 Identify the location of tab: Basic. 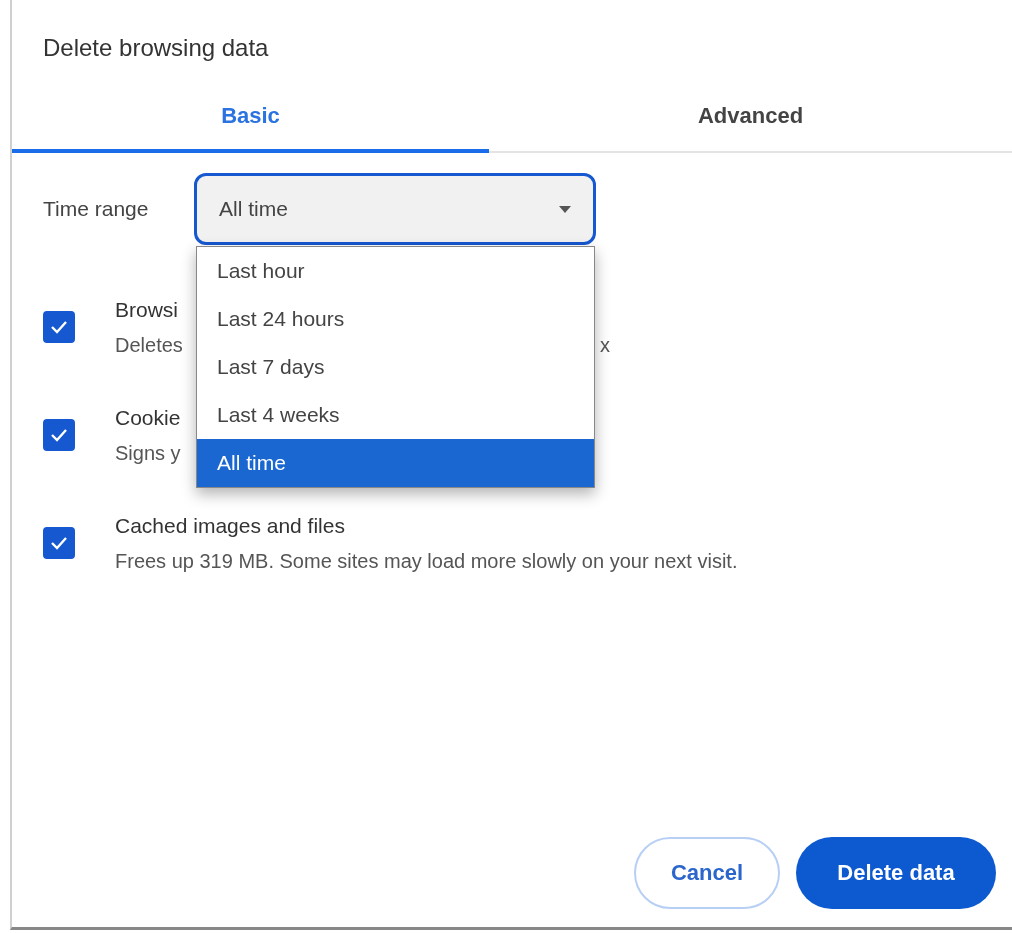
(250, 124).